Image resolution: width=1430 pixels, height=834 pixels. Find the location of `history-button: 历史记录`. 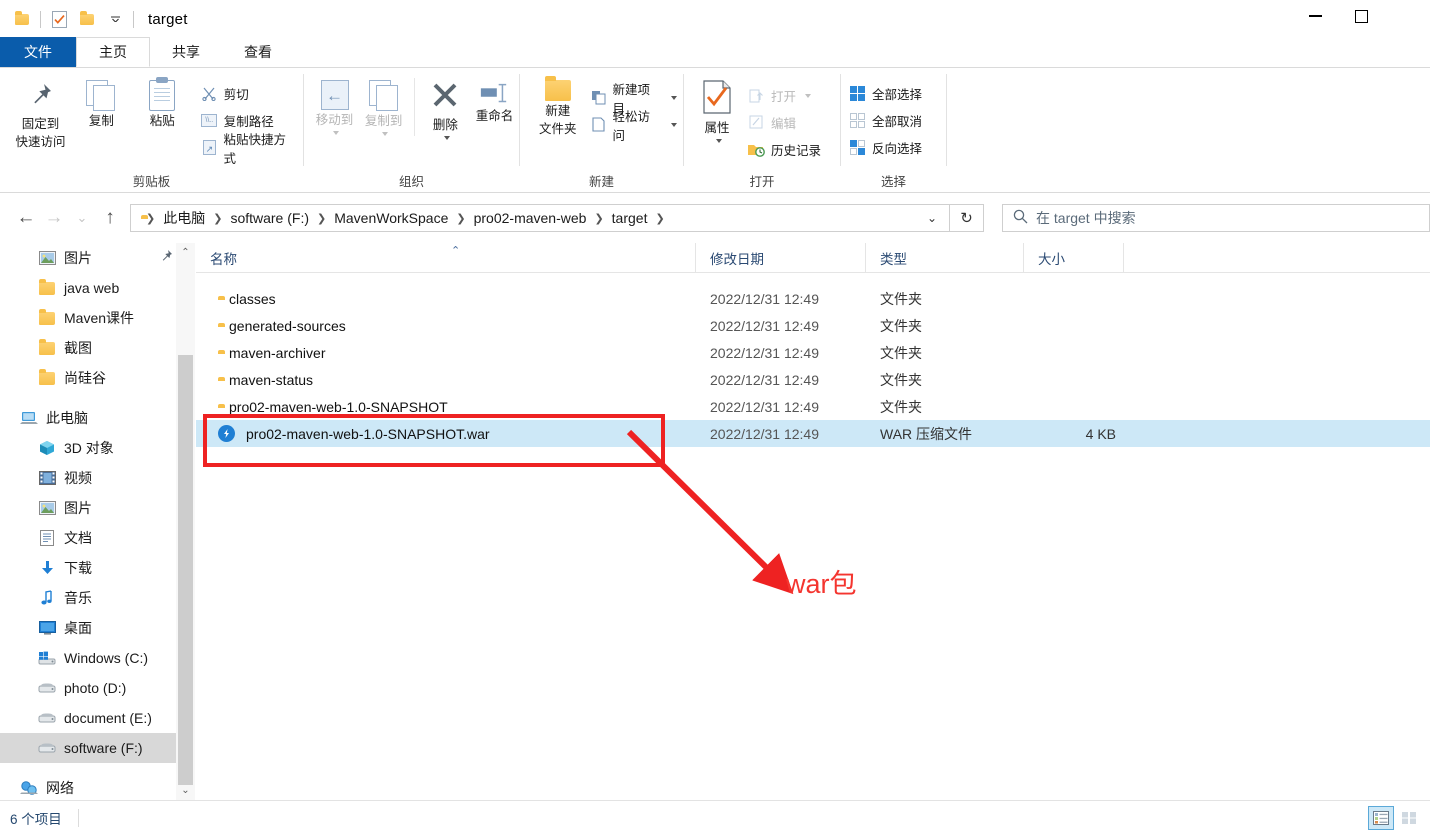

history-button: 历史记录 is located at coordinates (787, 149).